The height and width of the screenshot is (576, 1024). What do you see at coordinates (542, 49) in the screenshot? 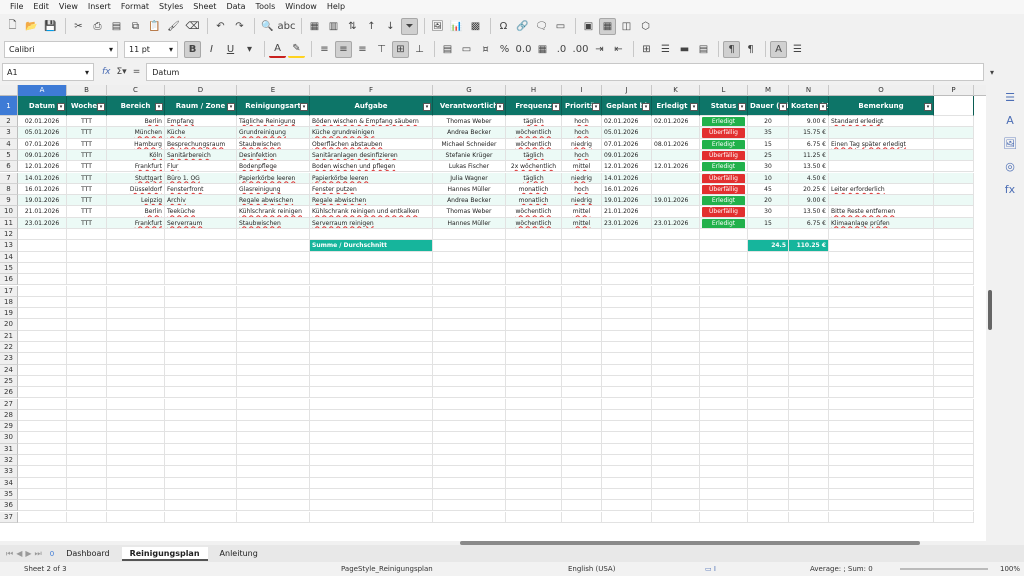
I see `date-format-icon: ▦` at bounding box center [542, 49].